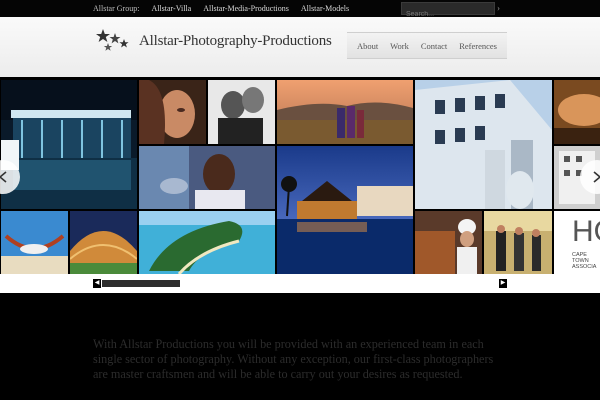  I want to click on hotel-sign-caption: CAPE TOWN ASSOCIA, so click(584, 261).